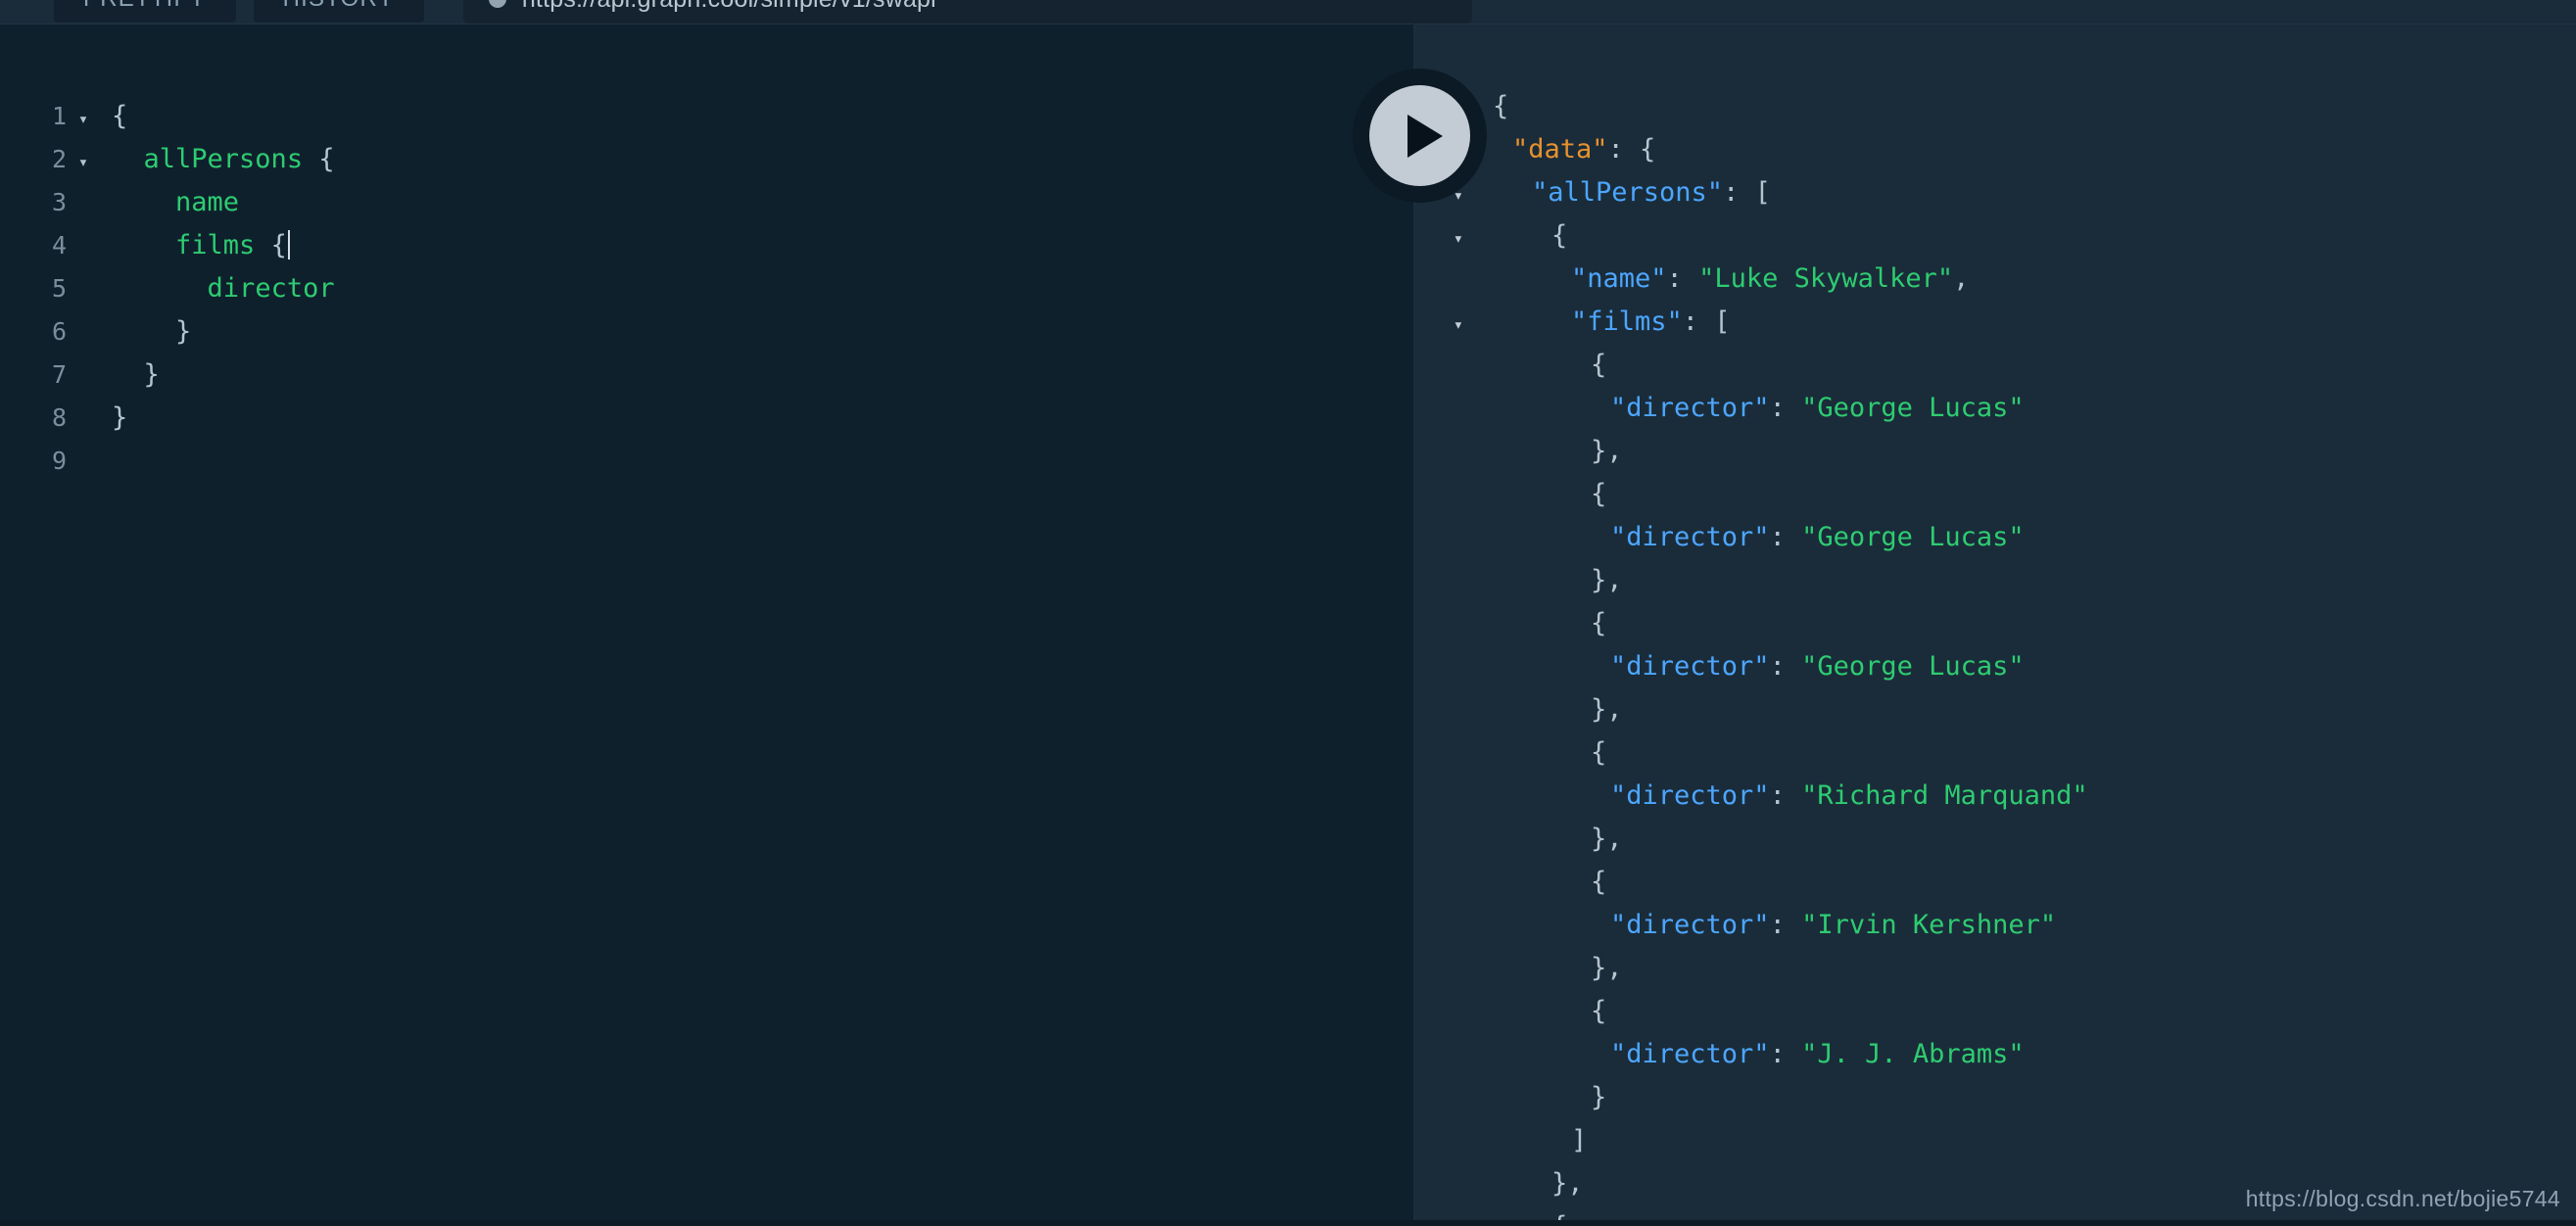 The height and width of the screenshot is (1226, 2576). What do you see at coordinates (338, 11) in the screenshot?
I see `history-button: HISTORY` at bounding box center [338, 11].